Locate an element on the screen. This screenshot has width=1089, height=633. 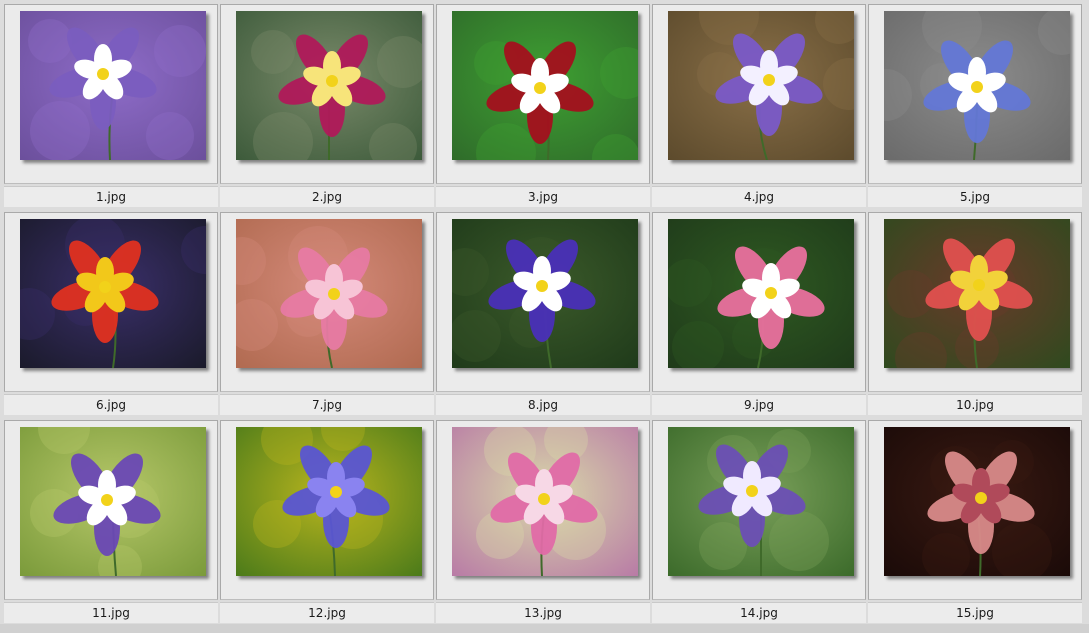
thumbnail-item: 5.jpg is located at coordinates (975, 107).